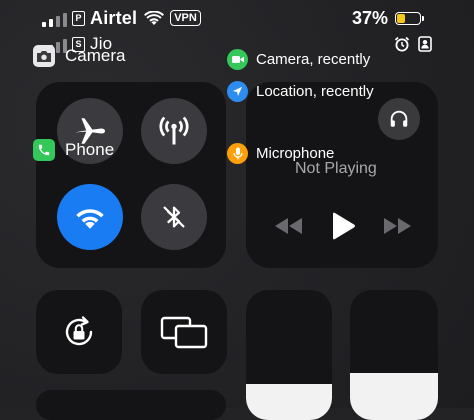 The width and height of the screenshot is (474, 420). I want to click on volume-level, so click(394, 396).